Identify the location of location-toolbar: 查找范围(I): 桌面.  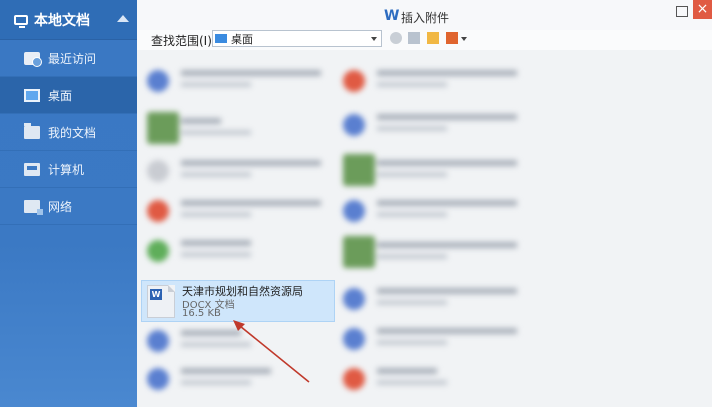
(424, 40).